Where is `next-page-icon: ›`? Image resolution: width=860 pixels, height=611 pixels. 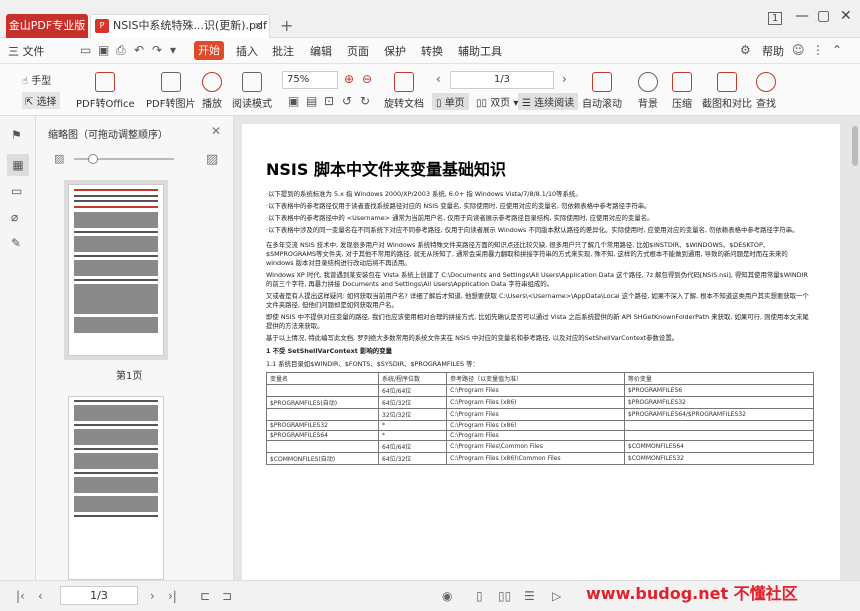 next-page-icon: › is located at coordinates (564, 79).